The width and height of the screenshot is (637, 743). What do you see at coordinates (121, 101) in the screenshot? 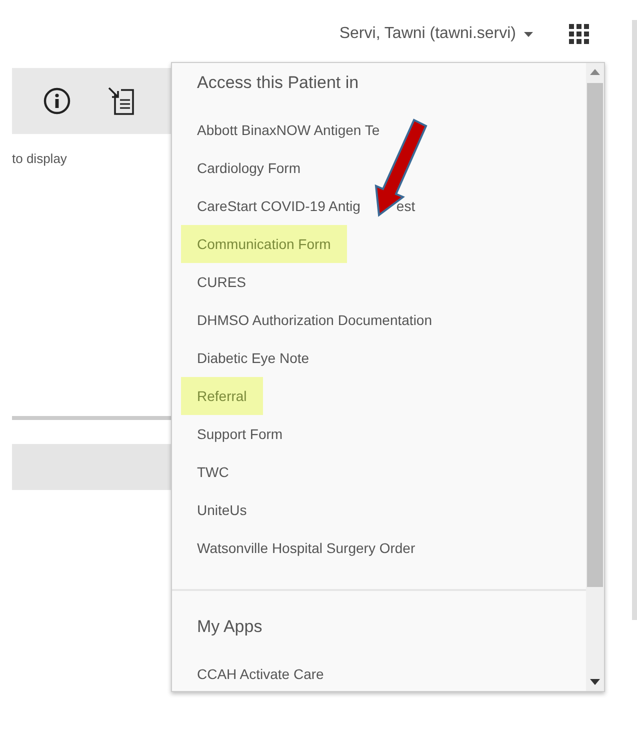
I see `document-import-icon` at bounding box center [121, 101].